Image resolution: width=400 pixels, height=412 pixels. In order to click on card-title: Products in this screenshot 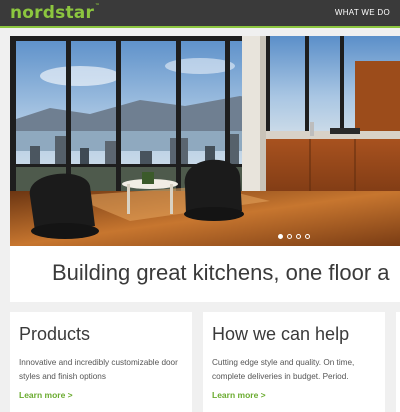, I will do `click(55, 334)`.